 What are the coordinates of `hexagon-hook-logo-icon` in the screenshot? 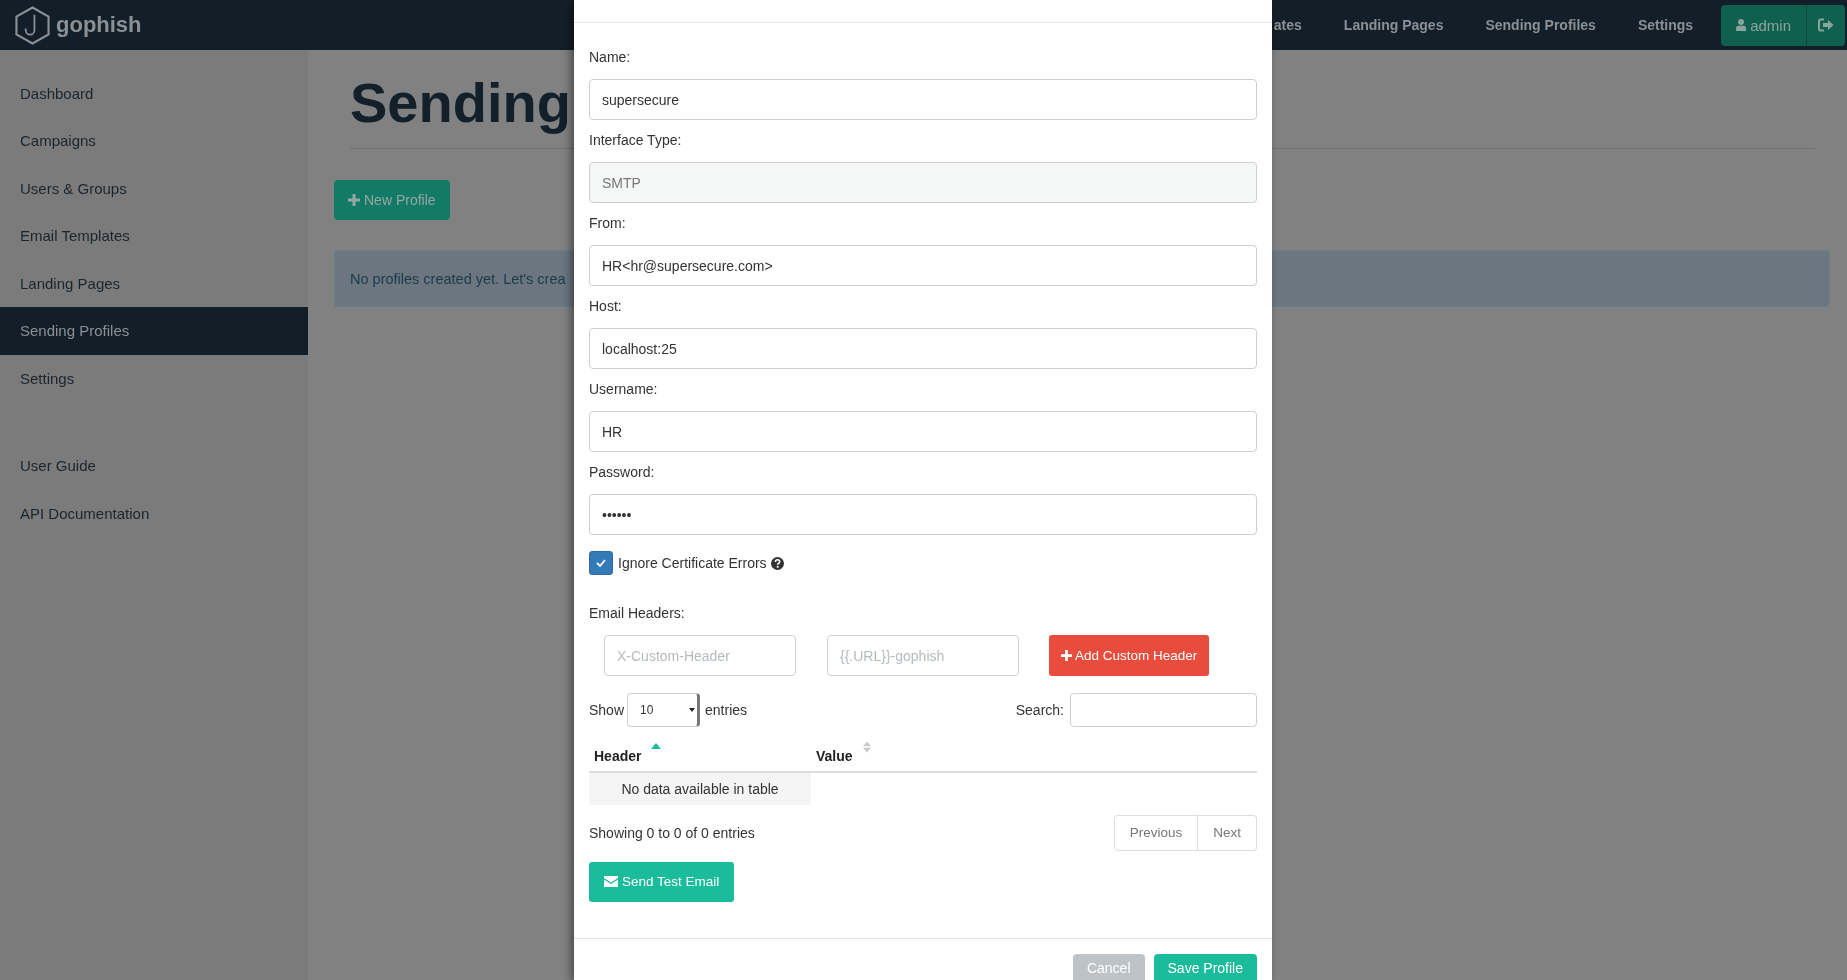 It's located at (32, 25).